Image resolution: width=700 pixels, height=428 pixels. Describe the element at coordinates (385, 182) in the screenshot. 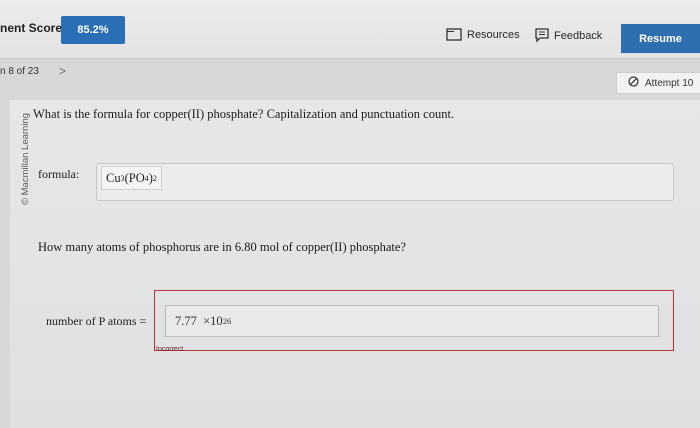

I see `formula-answer-field: Cu 3 (PO 4) 2` at that location.